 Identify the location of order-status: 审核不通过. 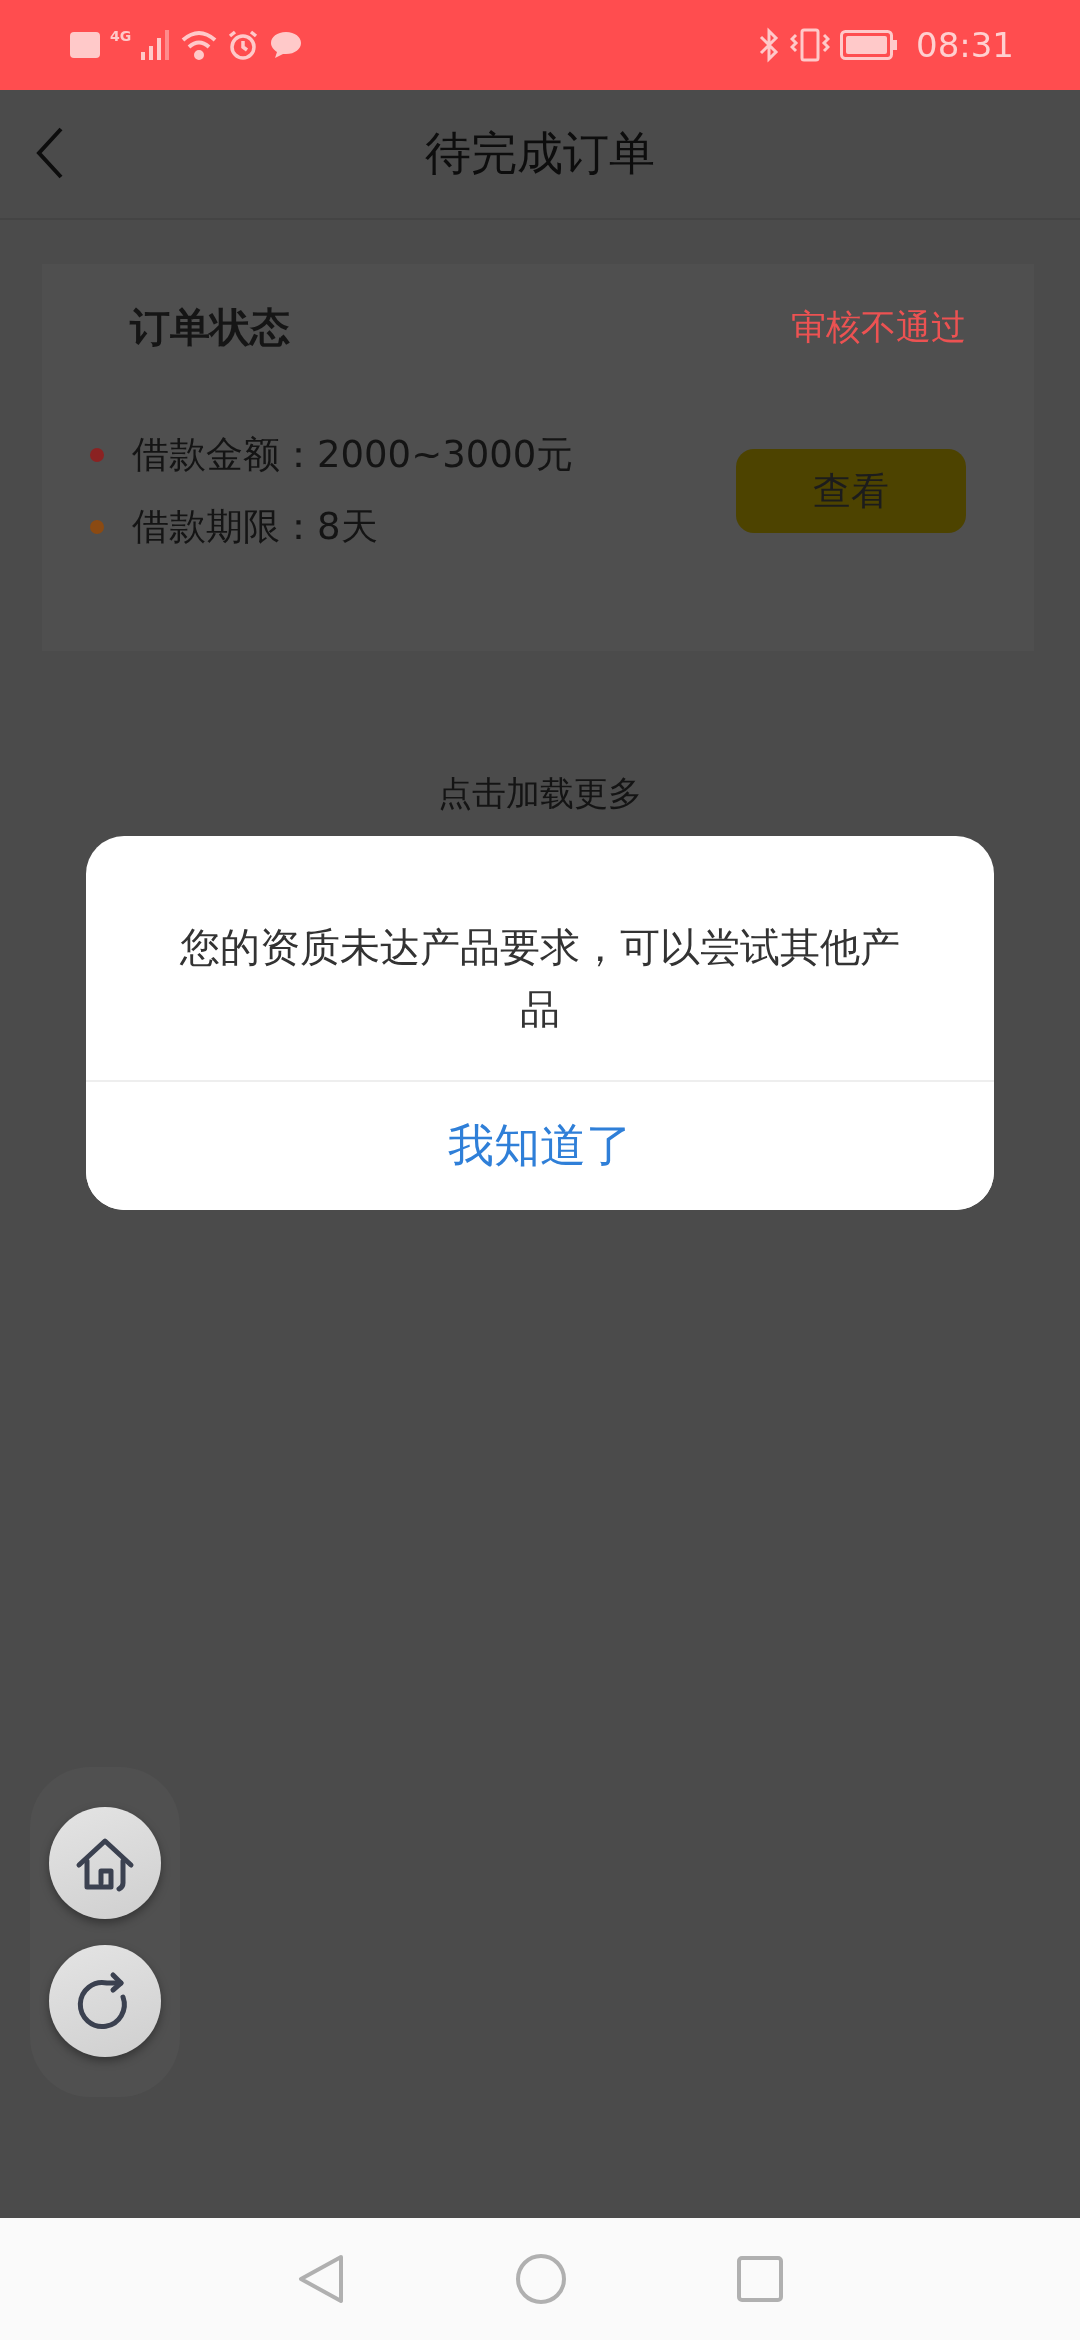
(878, 327).